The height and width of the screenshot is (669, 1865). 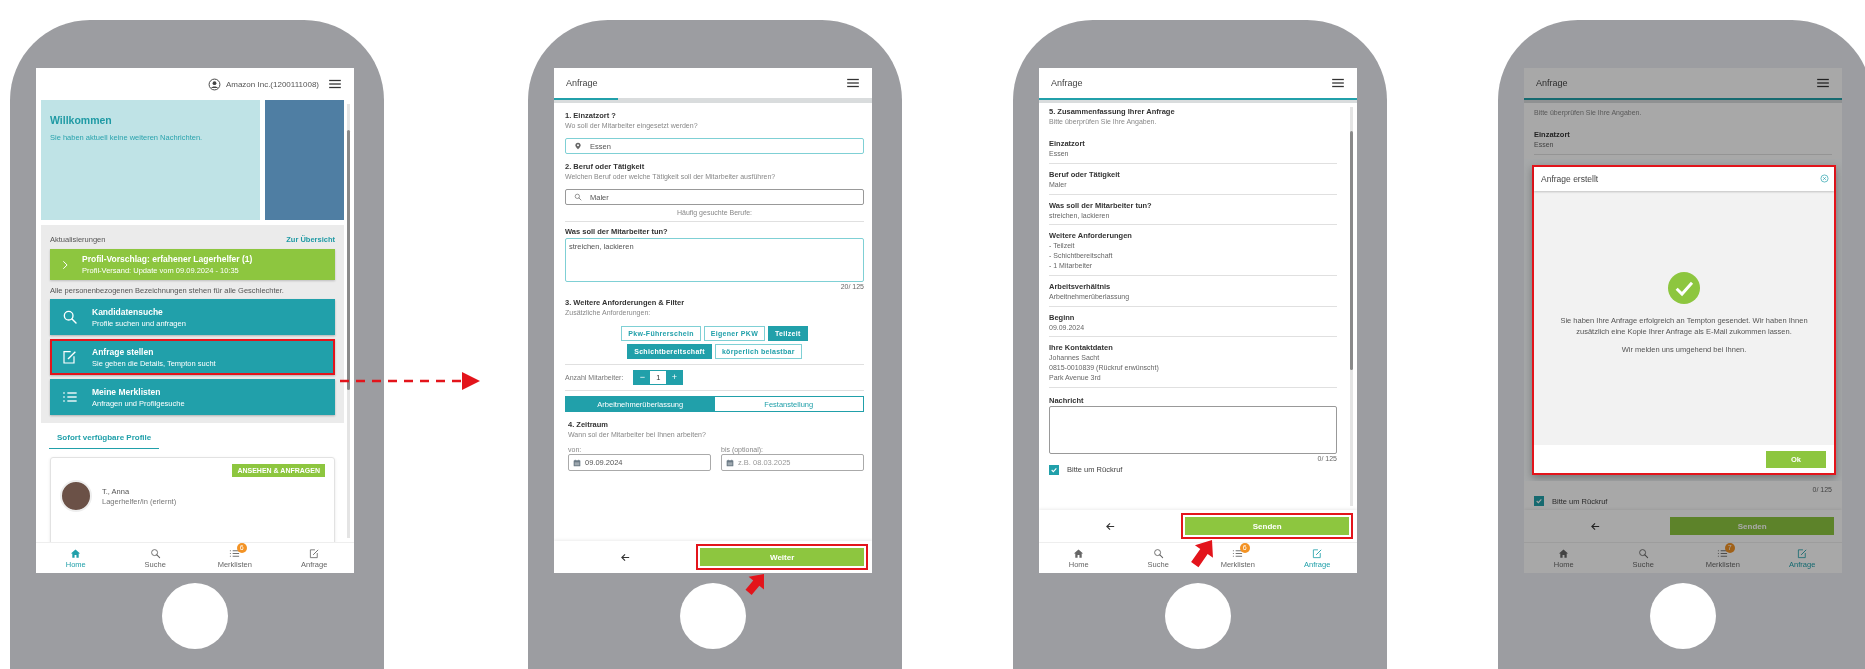 What do you see at coordinates (123, 351) in the screenshot?
I see `tile-title: Anfrage stellen` at bounding box center [123, 351].